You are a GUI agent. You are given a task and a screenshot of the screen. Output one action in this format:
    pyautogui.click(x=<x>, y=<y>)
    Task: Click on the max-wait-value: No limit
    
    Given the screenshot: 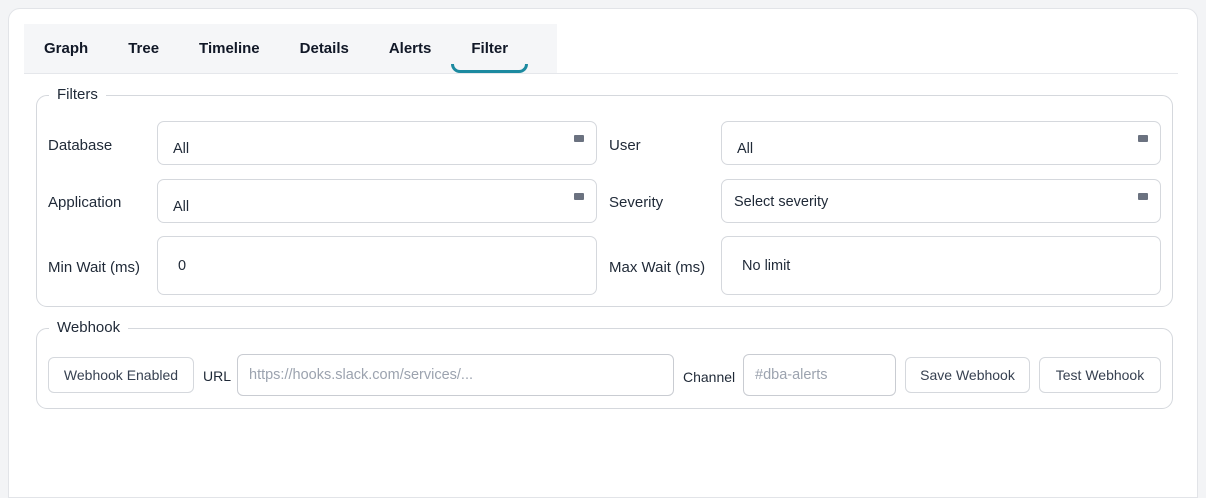 What is the action you would take?
    pyautogui.click(x=766, y=266)
    